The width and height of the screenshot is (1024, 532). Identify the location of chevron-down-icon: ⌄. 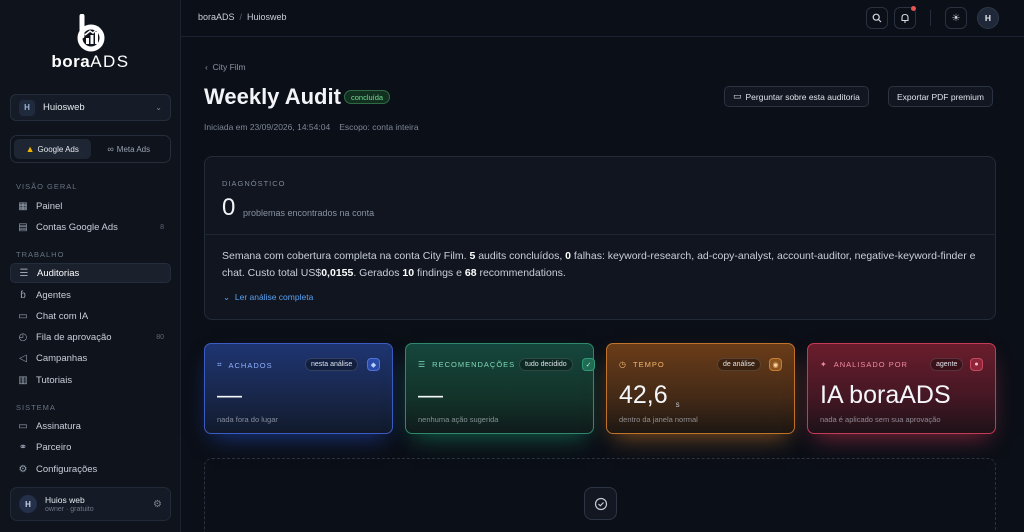
(227, 297).